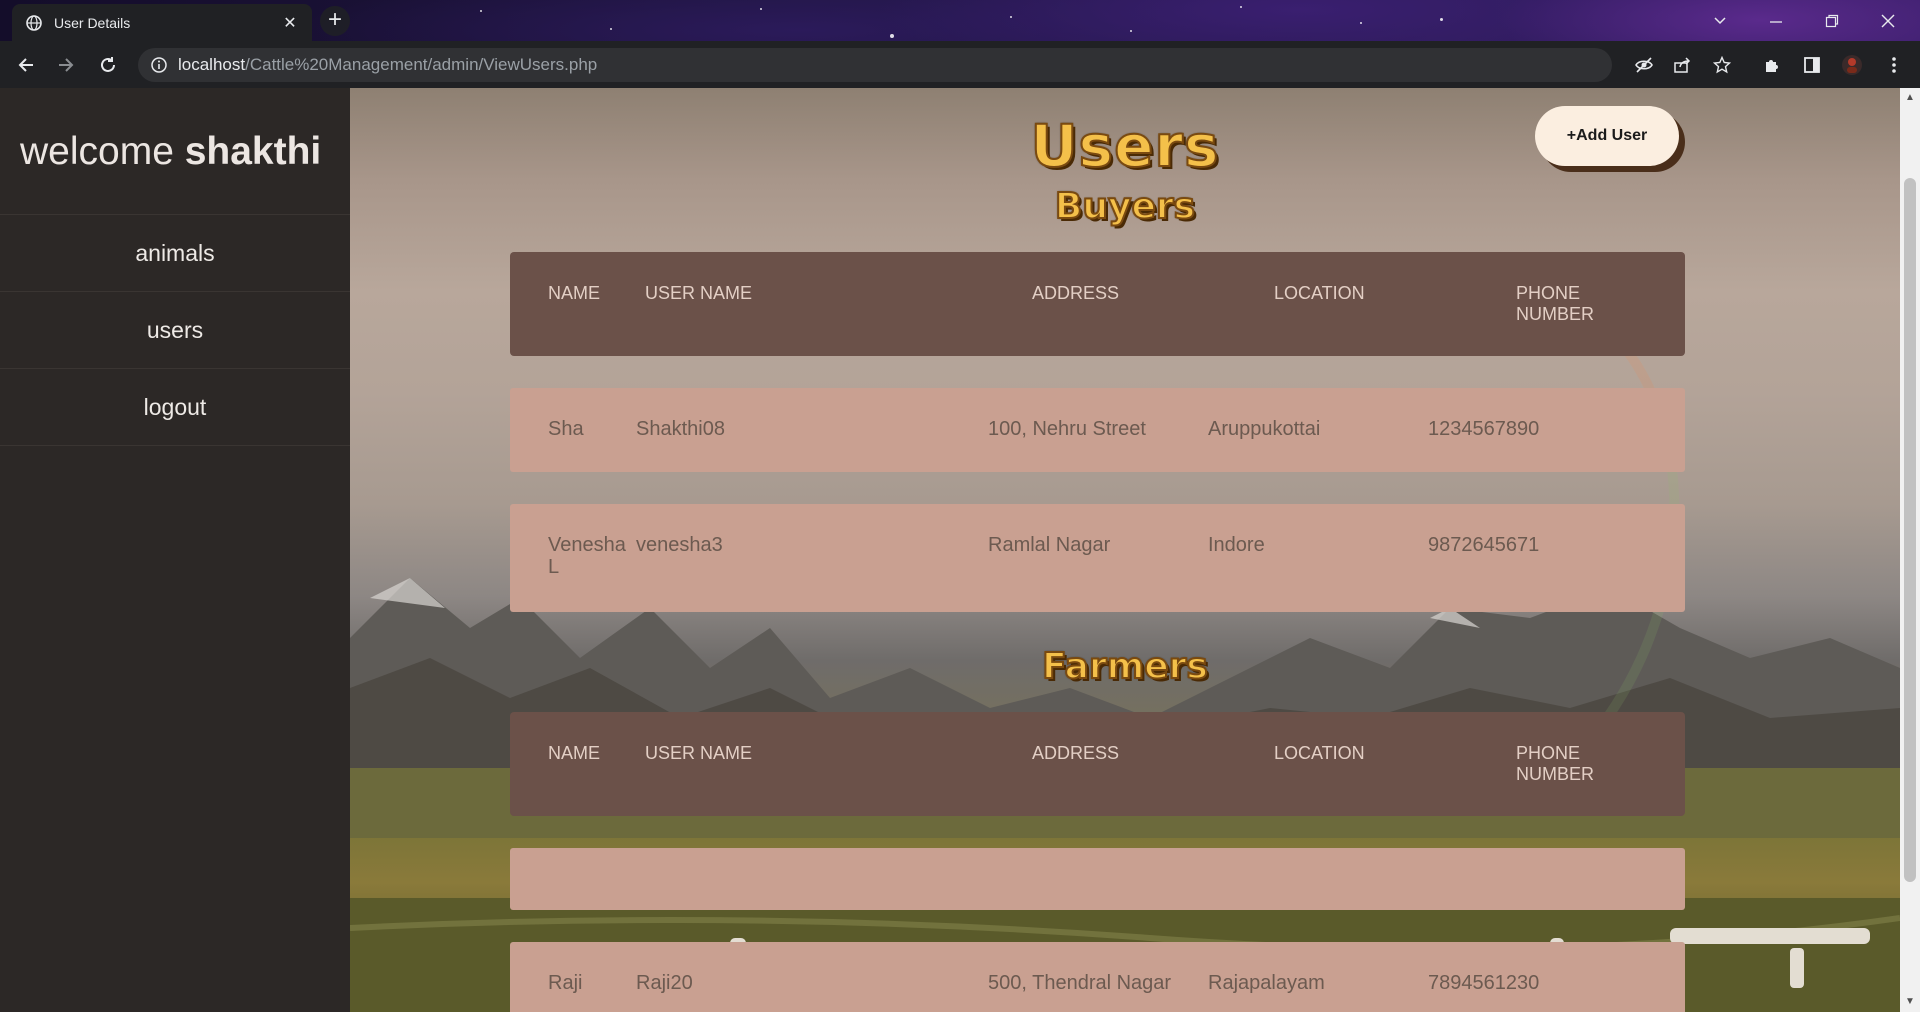 The image size is (1920, 1012). I want to click on vertical-scrollbar: ▲ ▼, so click(1910, 550).